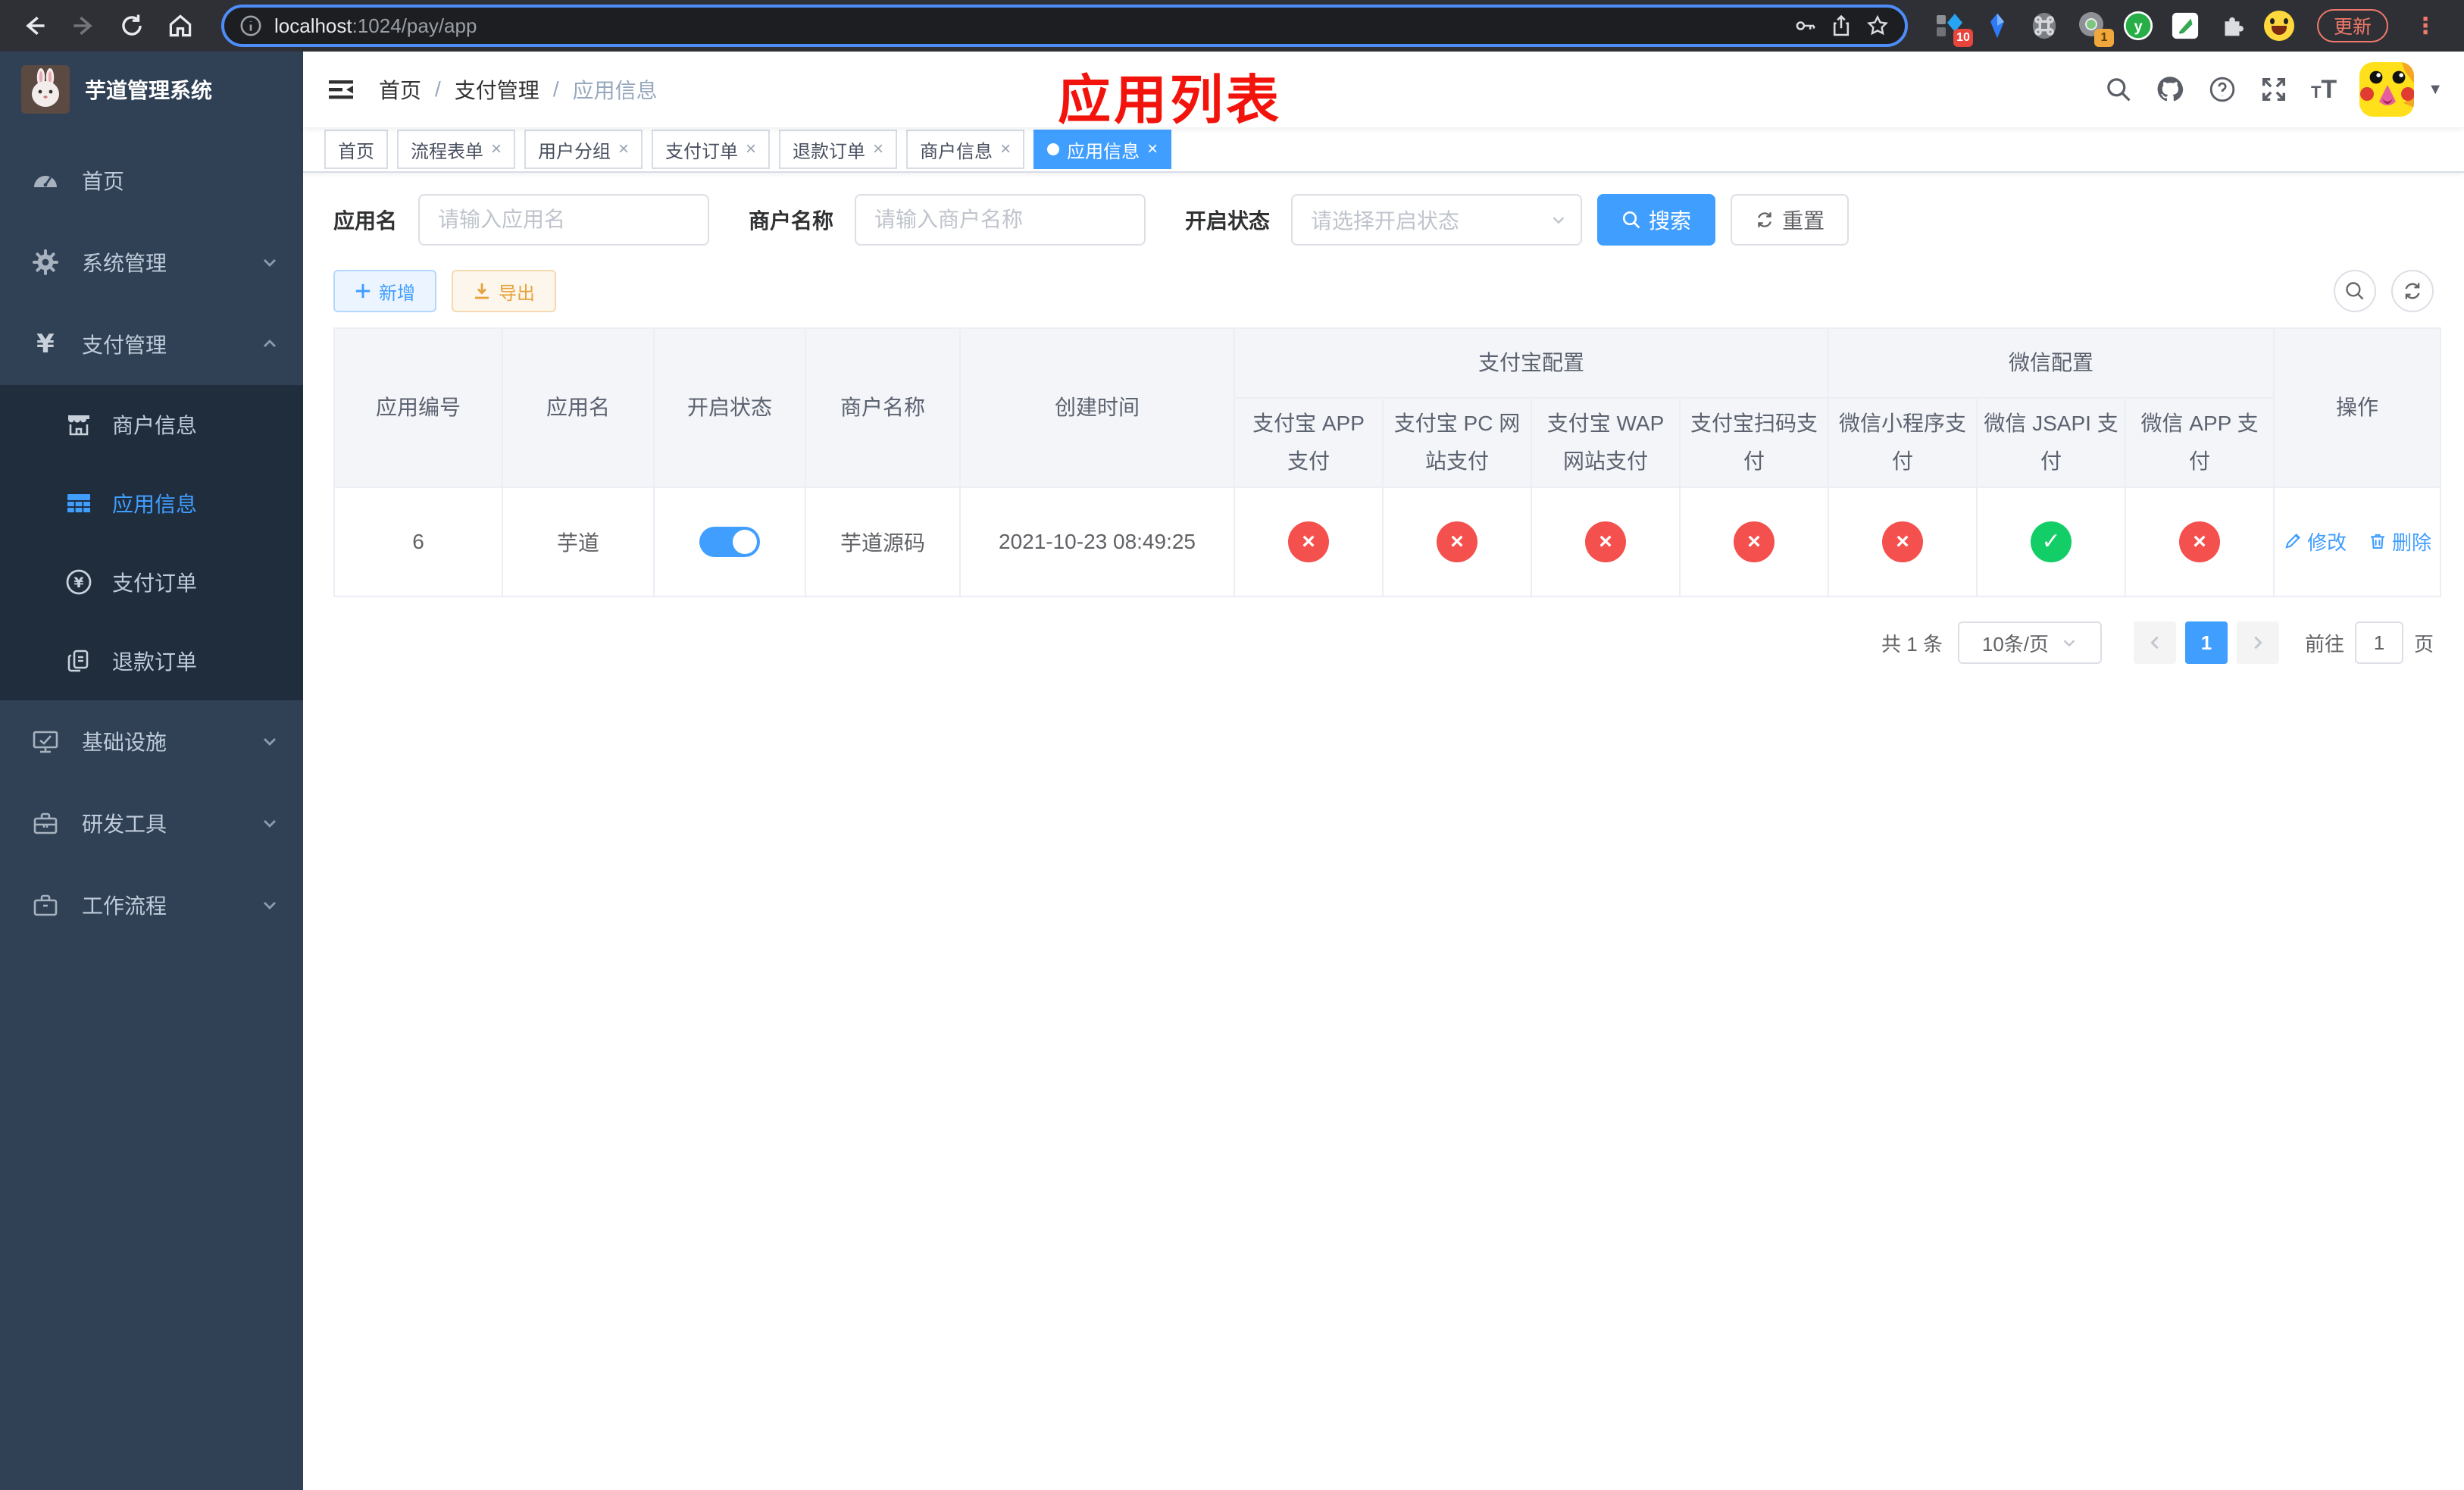  I want to click on browser-update-button: 更新, so click(2352, 26).